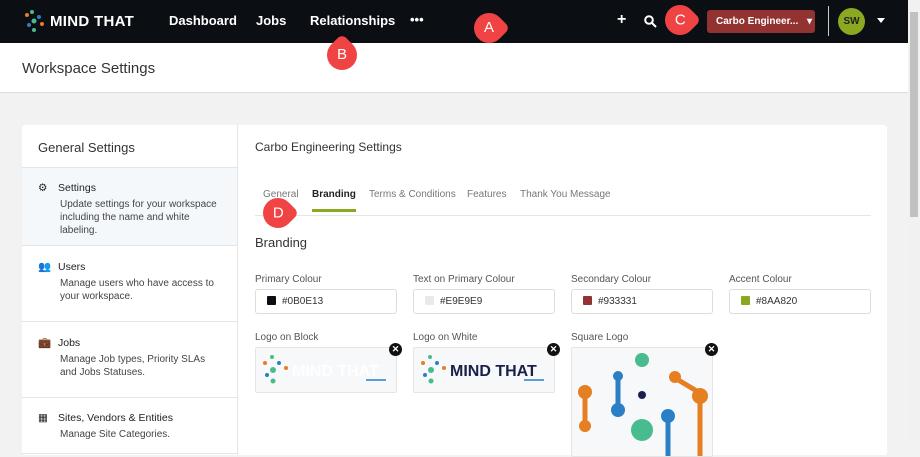 The height and width of the screenshot is (457, 920). I want to click on colour-value: #933331, so click(617, 301).